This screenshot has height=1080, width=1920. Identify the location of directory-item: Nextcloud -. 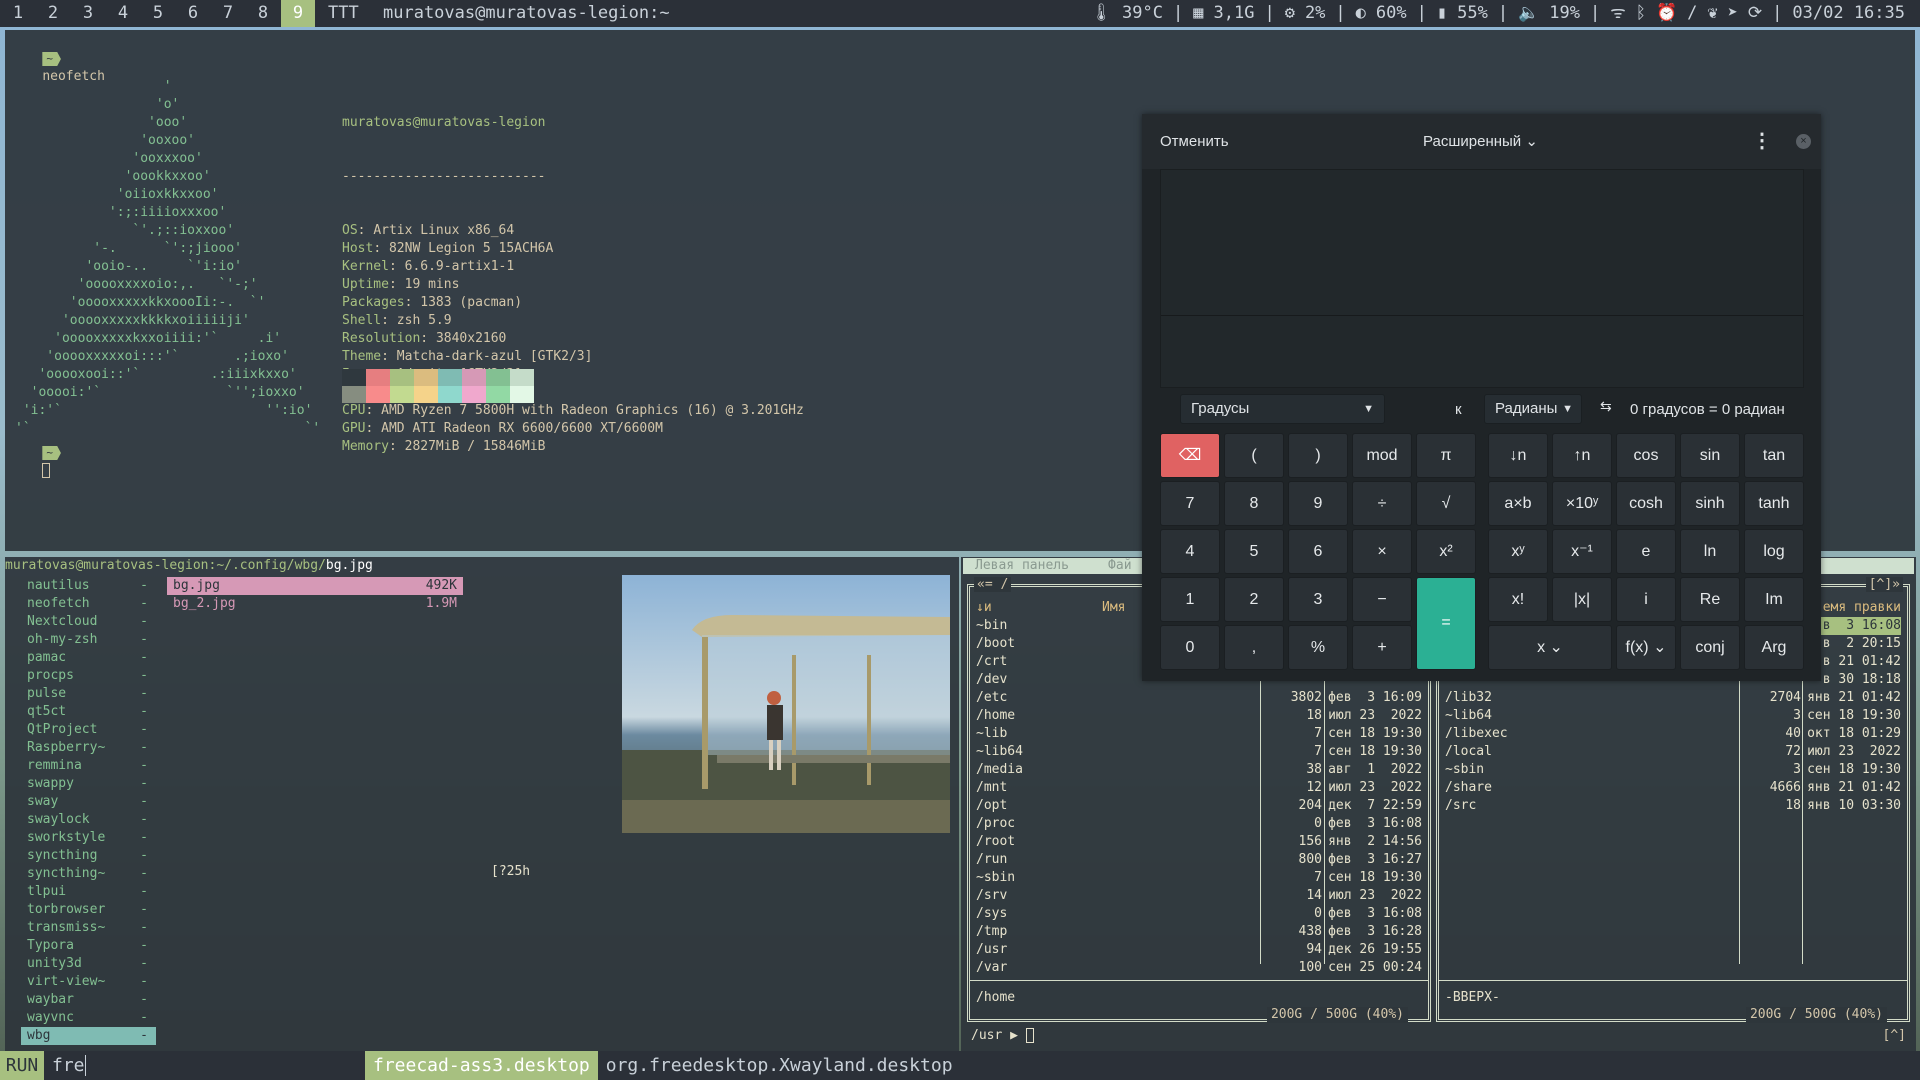
(88, 622).